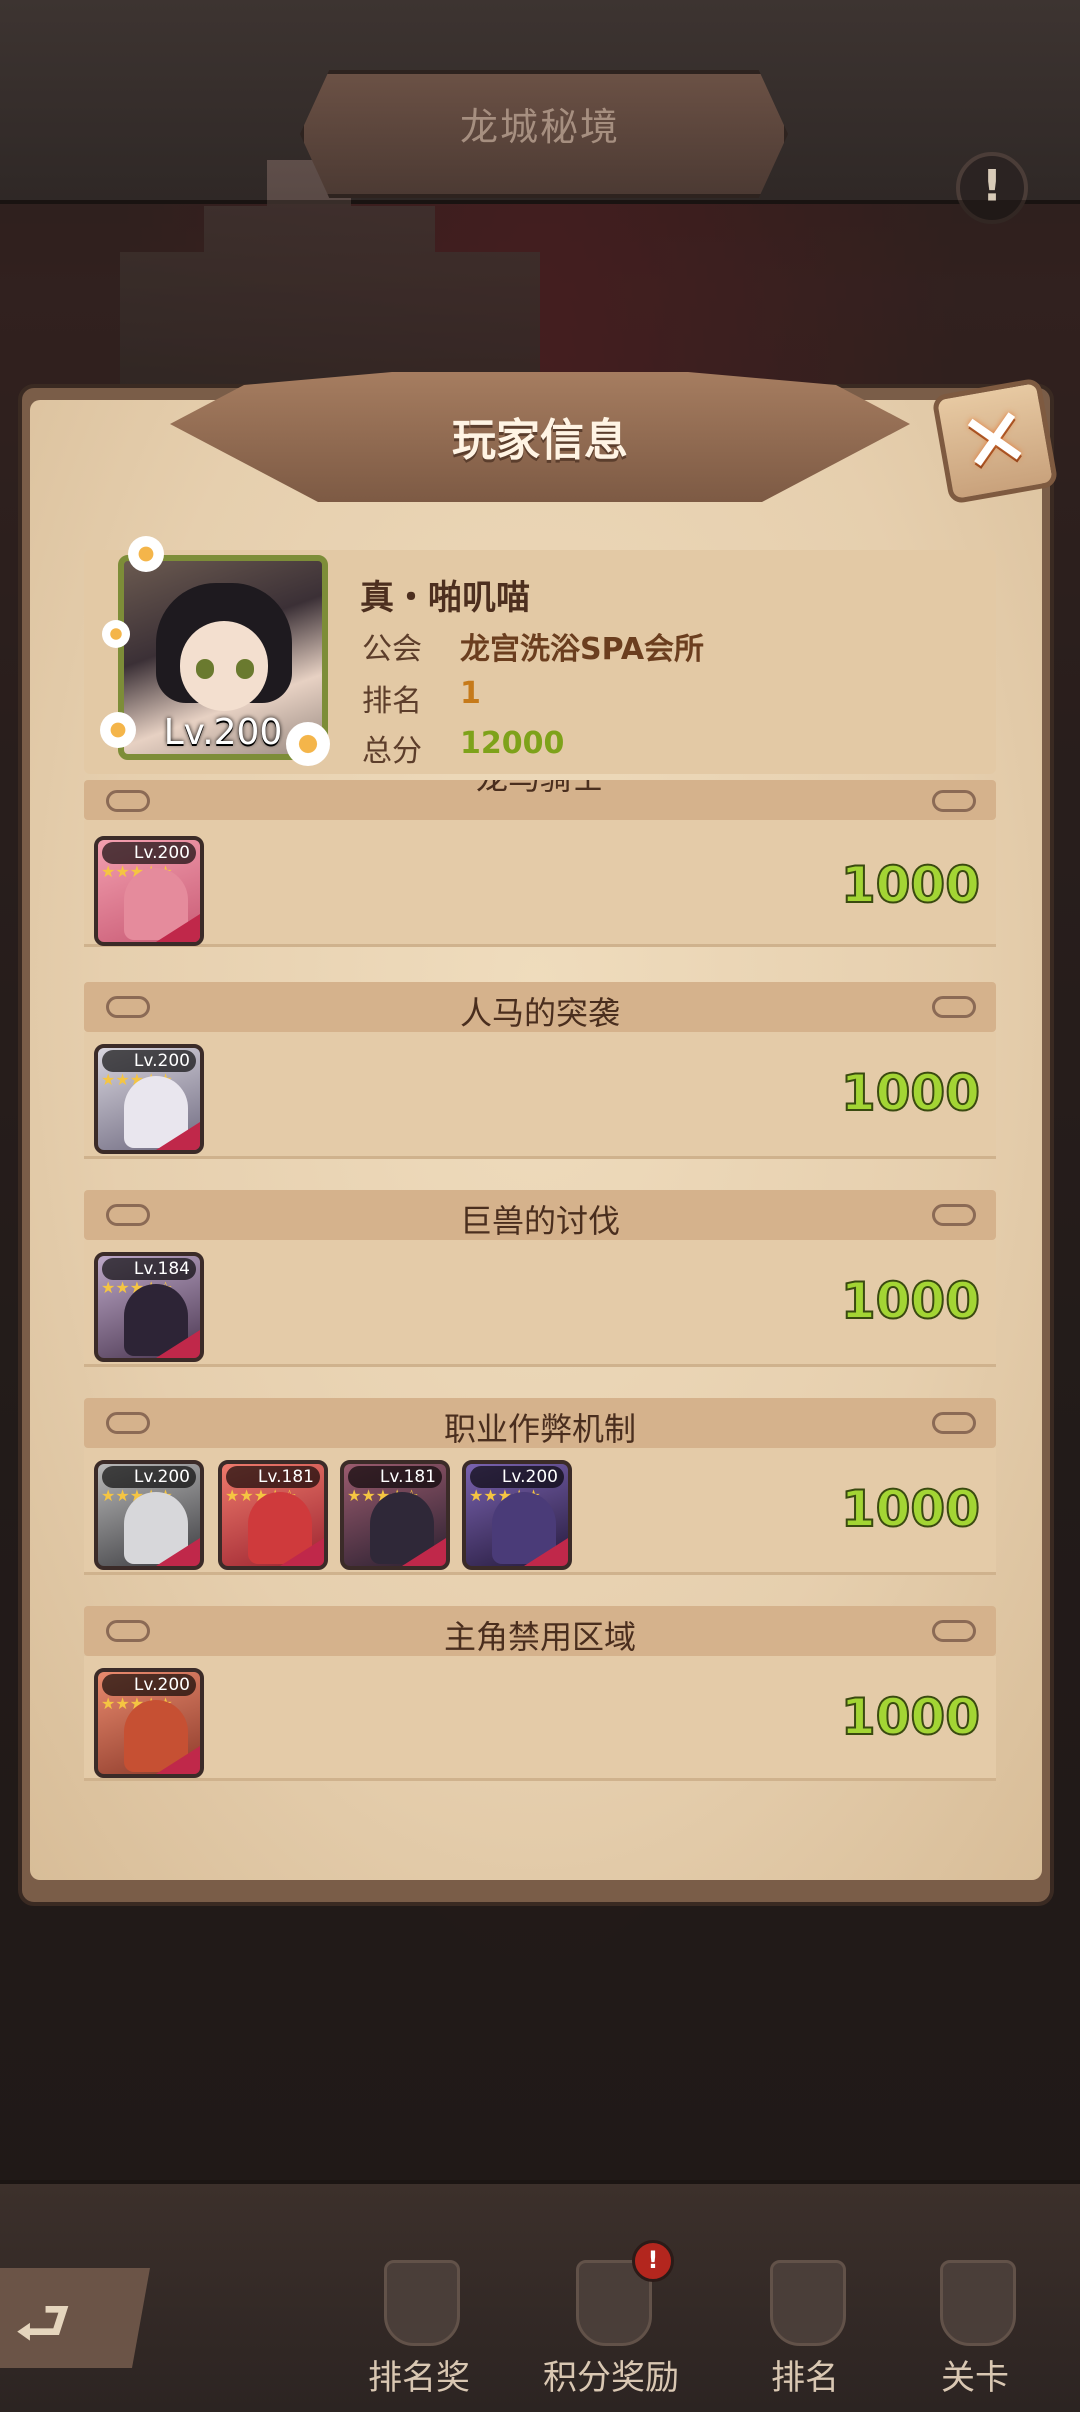 Image resolution: width=1080 pixels, height=2412 pixels. I want to click on nav-ranking: 排名, so click(805, 2325).